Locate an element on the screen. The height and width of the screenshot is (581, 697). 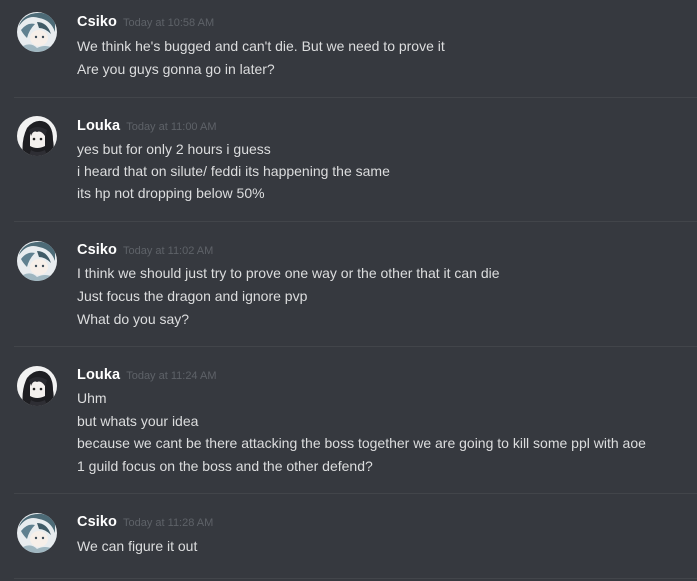
message-text: but whats your idea is located at coordinates (138, 421).